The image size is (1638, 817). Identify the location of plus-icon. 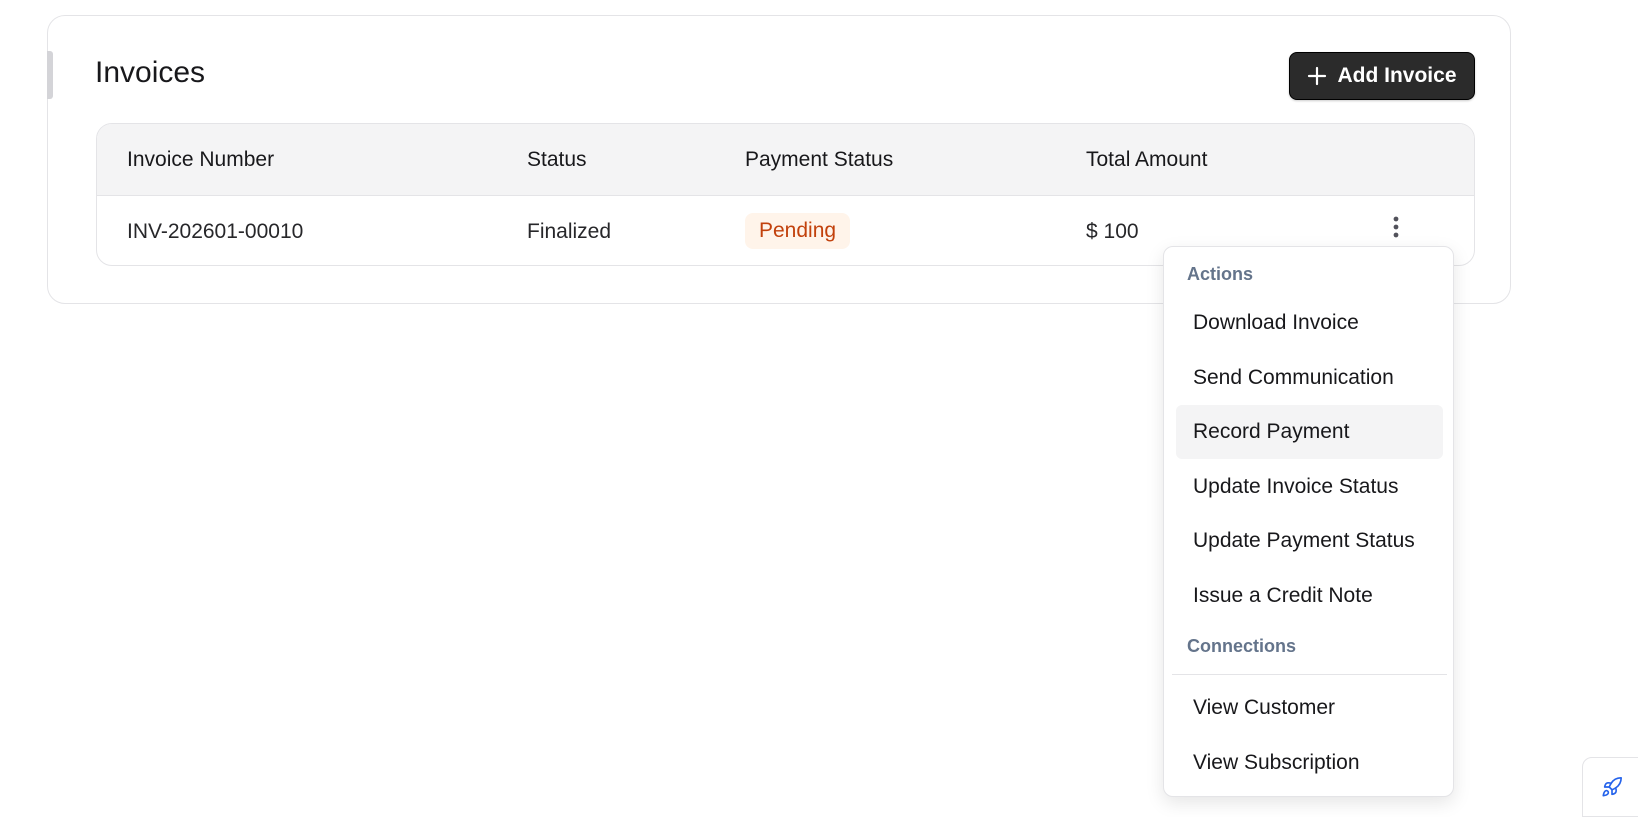
(1317, 76).